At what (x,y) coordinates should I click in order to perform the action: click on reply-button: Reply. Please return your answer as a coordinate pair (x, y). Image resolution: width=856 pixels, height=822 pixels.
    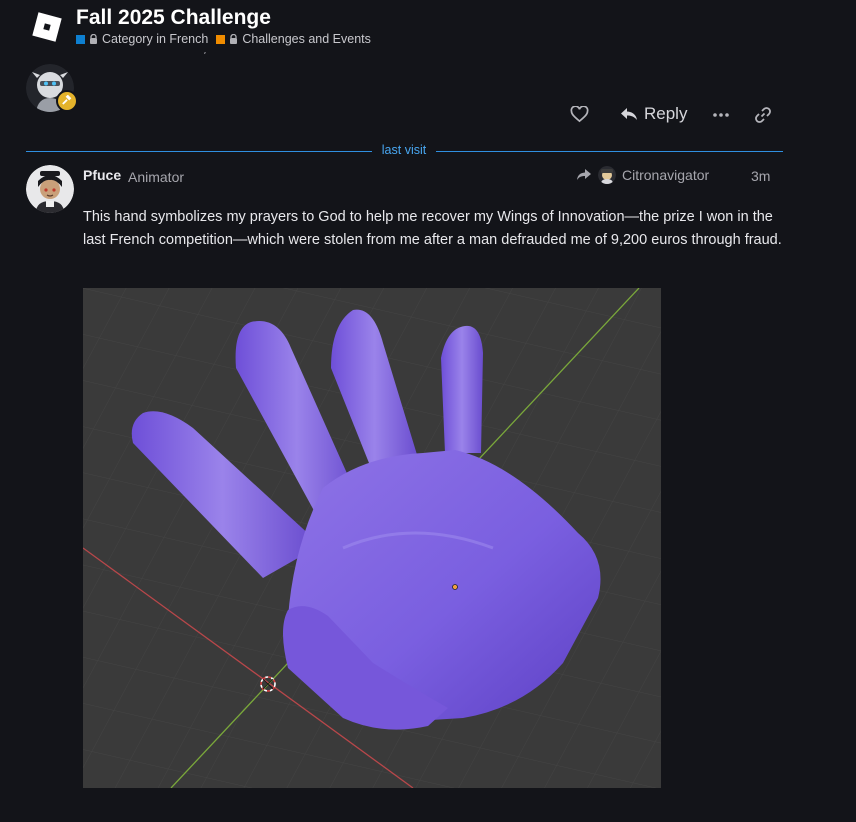
    Looking at the image, I should click on (653, 114).